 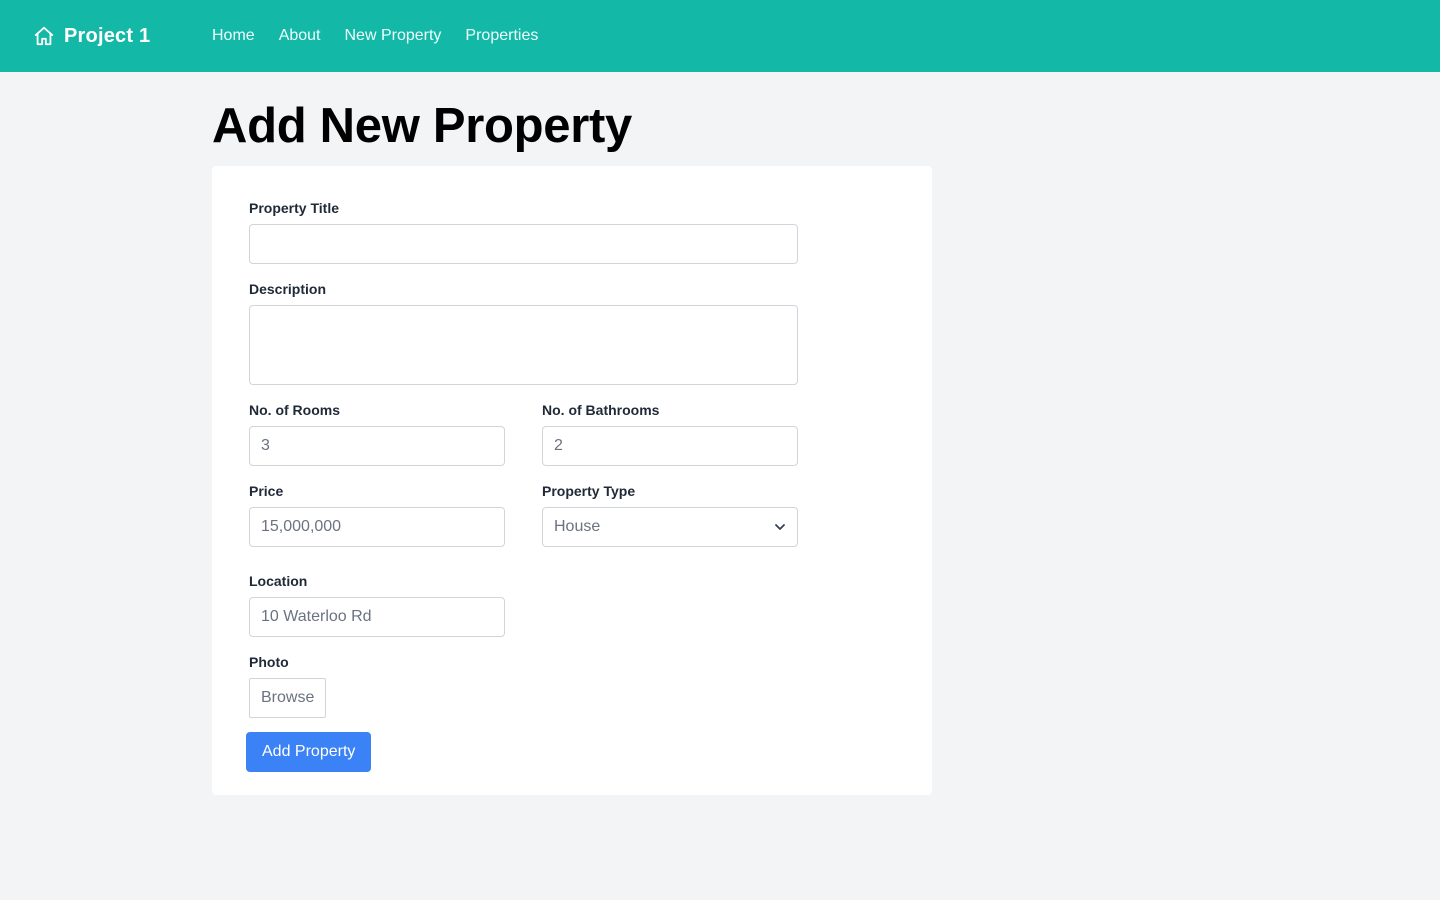 I want to click on brand-name: Project 1, so click(x=107, y=35).